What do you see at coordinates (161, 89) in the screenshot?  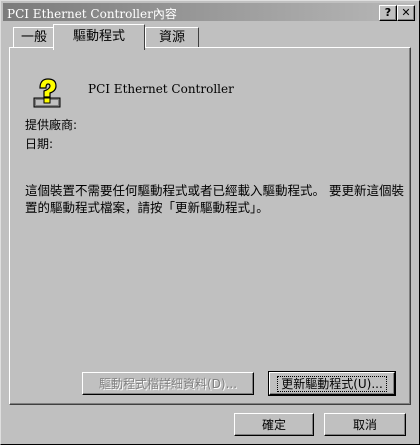 I see `device-name: PCI Ethernet Controller` at bounding box center [161, 89].